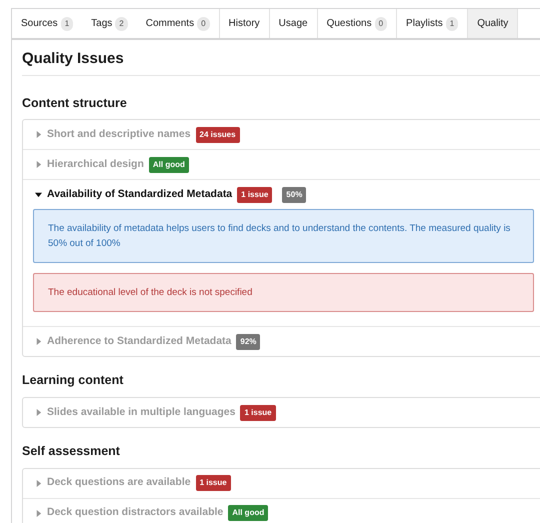 The height and width of the screenshot is (523, 540). Describe the element at coordinates (75, 103) in the screenshot. I see `section-heading: Content structure` at that location.